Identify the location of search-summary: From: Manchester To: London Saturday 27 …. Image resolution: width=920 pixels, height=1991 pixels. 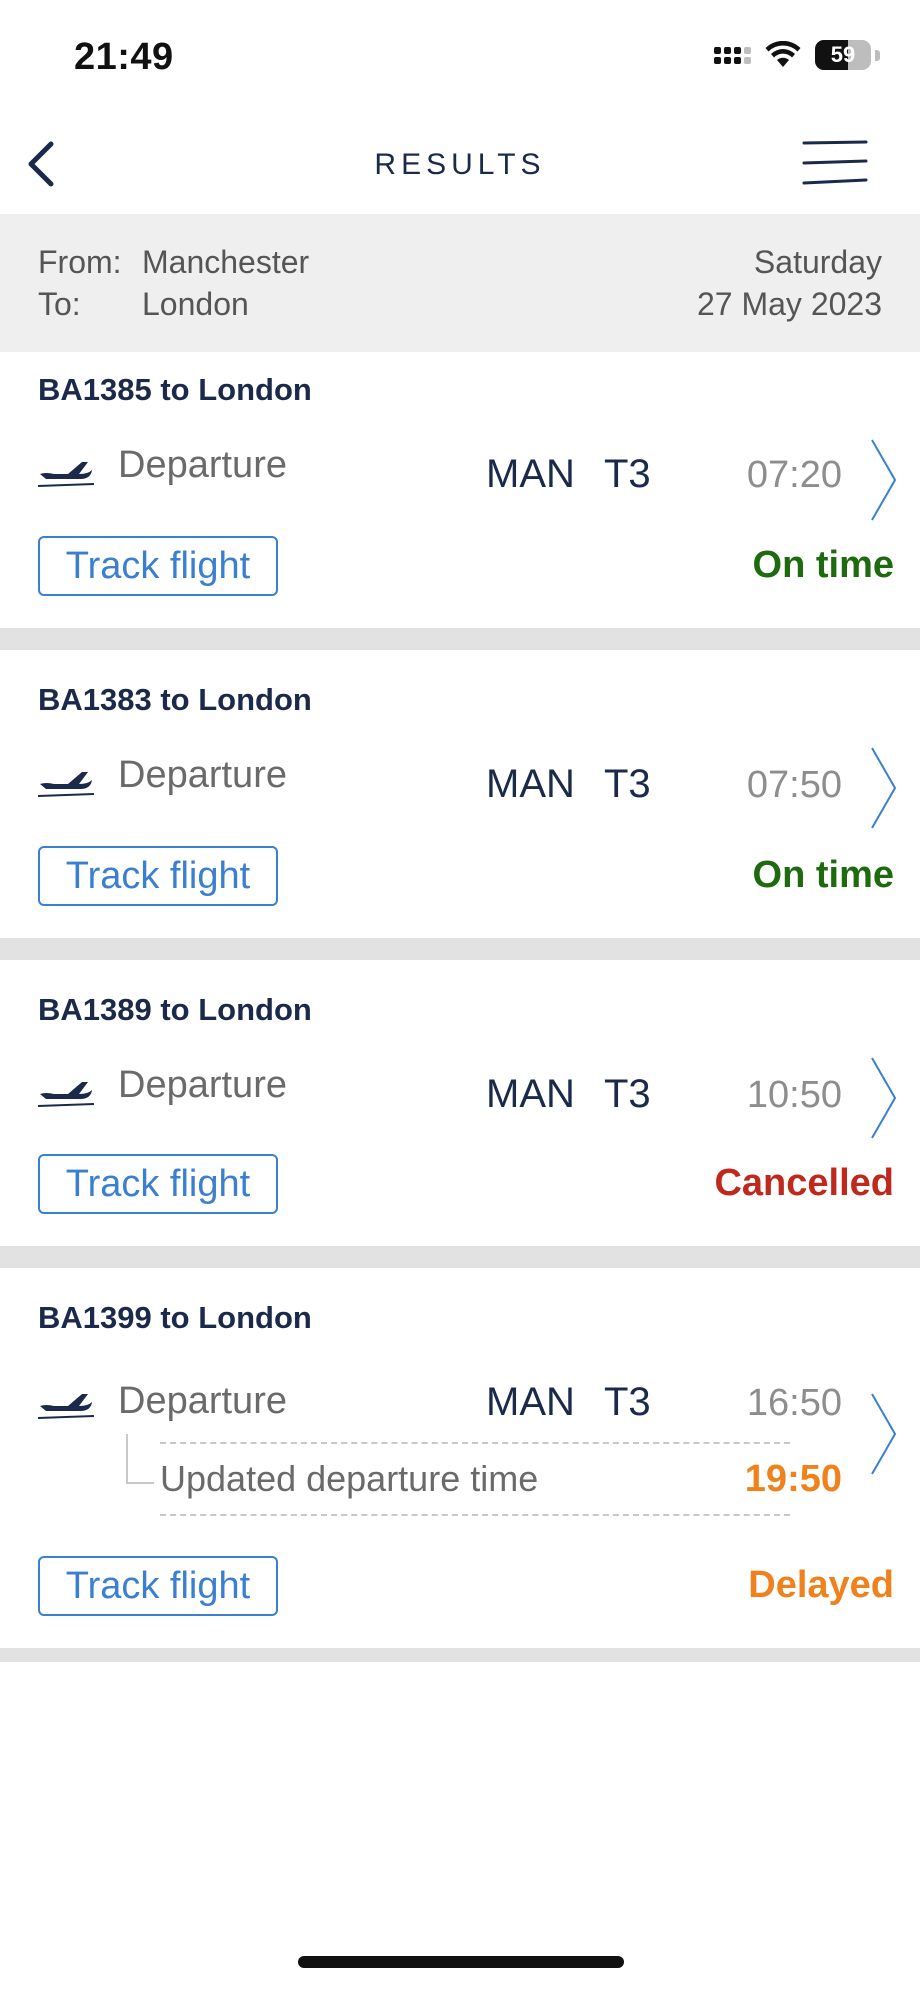
(460, 283).